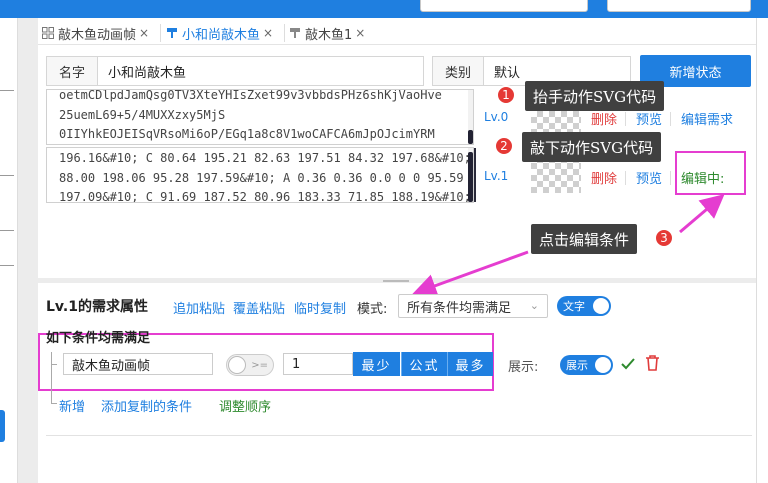 The height and width of the screenshot is (483, 768). I want to click on tab-monk-fish: 小和尚敲木鱼 ×, so click(219, 33).